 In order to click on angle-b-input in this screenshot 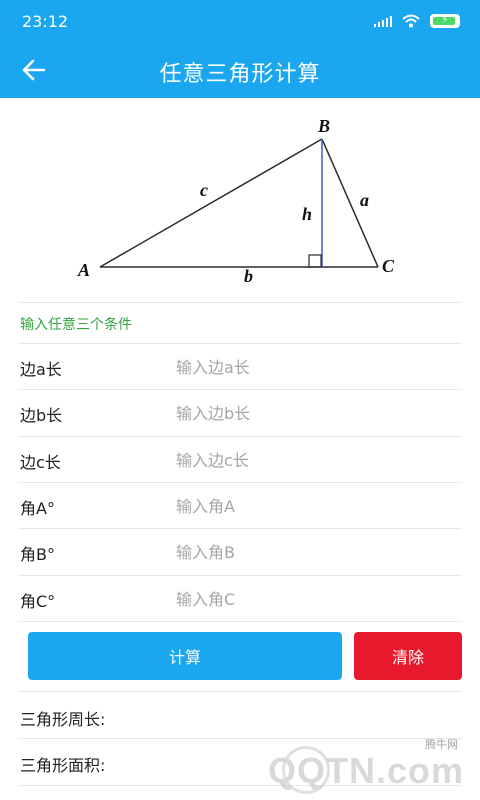, I will do `click(316, 552)`.